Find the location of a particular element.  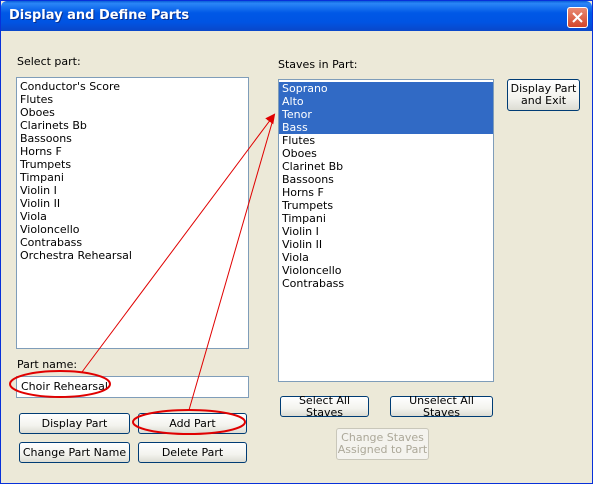

close-icon is located at coordinates (577, 17).